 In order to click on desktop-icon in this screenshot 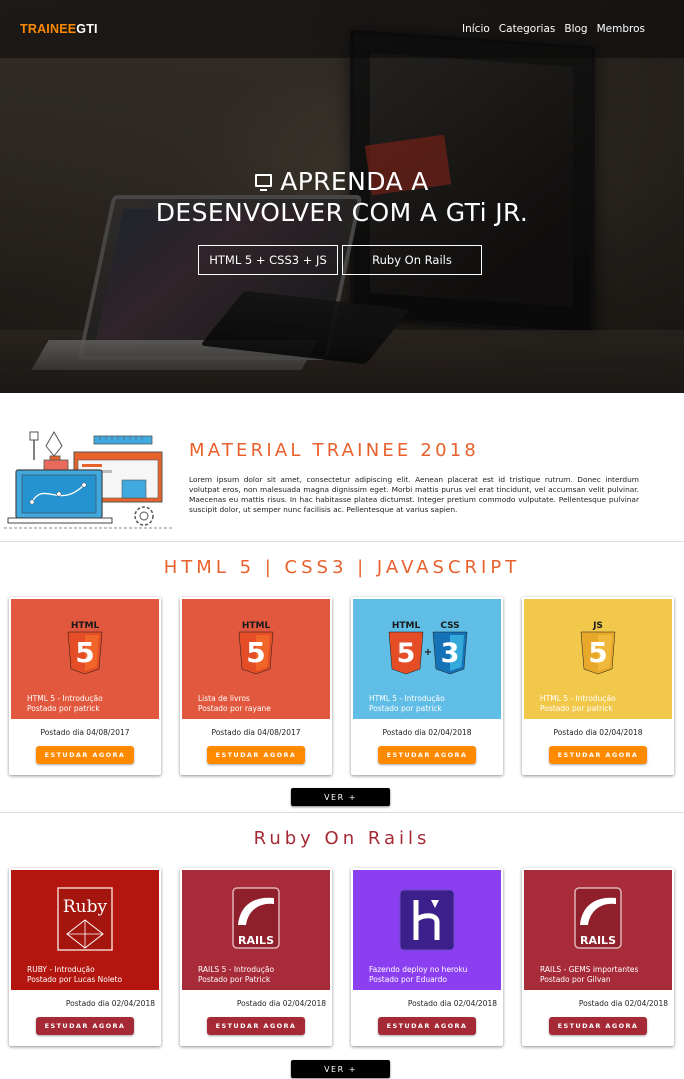, I will do `click(264, 182)`.